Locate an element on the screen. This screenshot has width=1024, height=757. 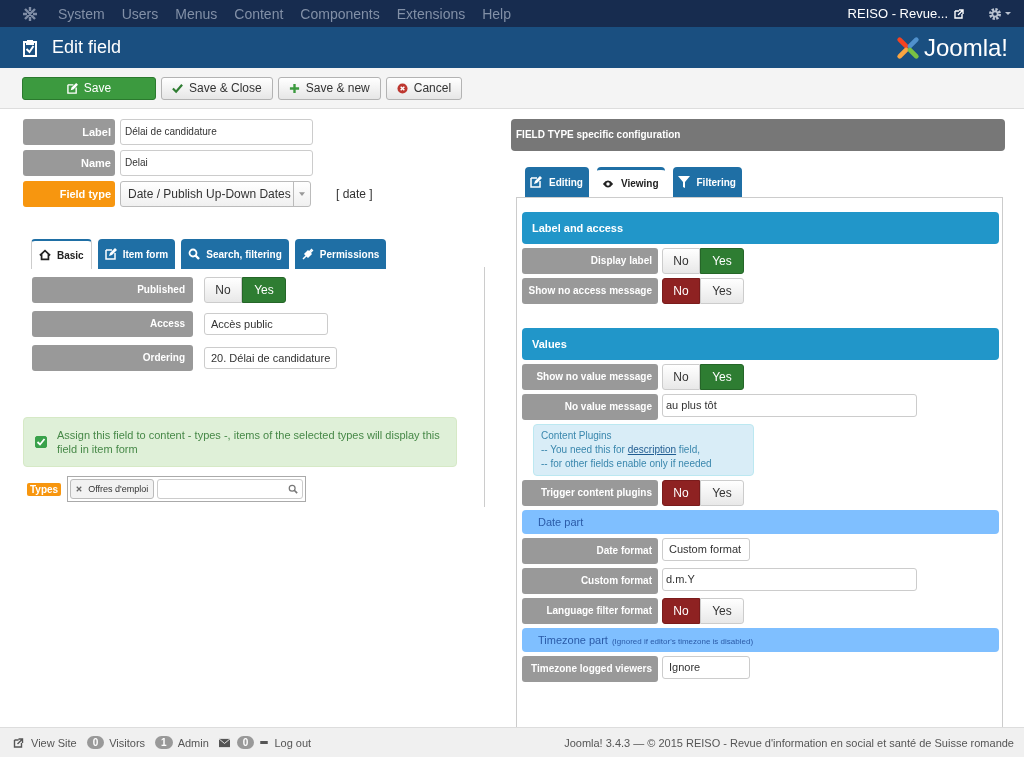
menu-item: Extensions is located at coordinates (431, 13).